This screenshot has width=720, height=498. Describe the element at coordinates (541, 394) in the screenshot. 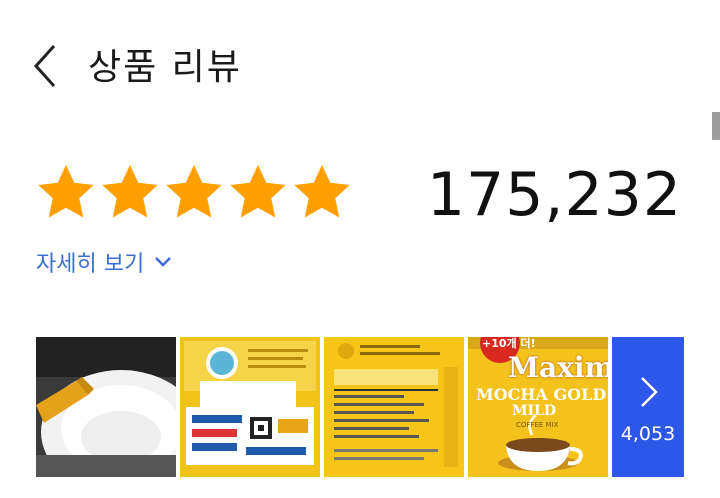

I see `maxim-line1: MOCHA GOLD` at that location.